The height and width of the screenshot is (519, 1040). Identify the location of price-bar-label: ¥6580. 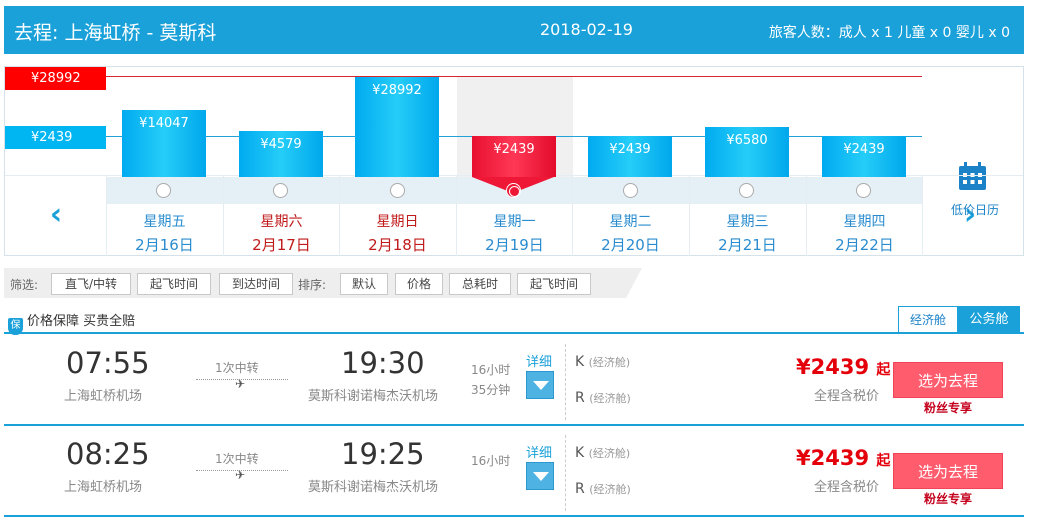
(747, 140).